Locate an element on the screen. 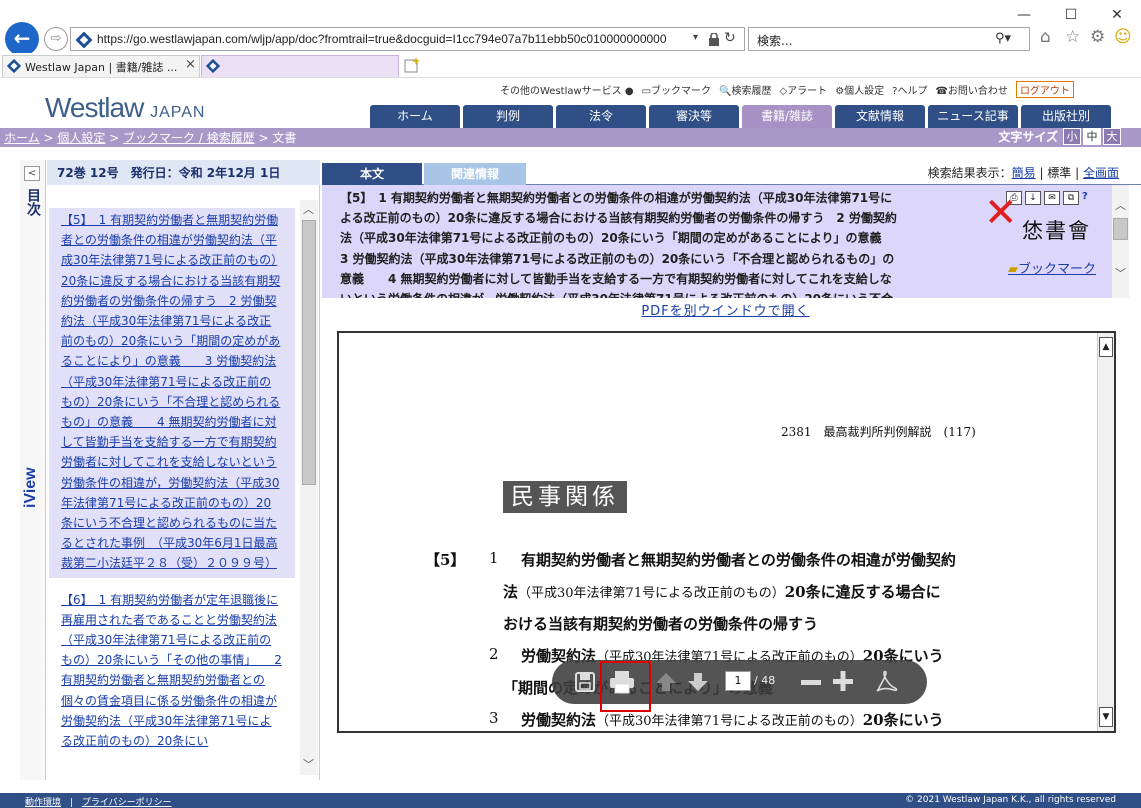  pdf-section-heading: 民事関係 is located at coordinates (565, 497).